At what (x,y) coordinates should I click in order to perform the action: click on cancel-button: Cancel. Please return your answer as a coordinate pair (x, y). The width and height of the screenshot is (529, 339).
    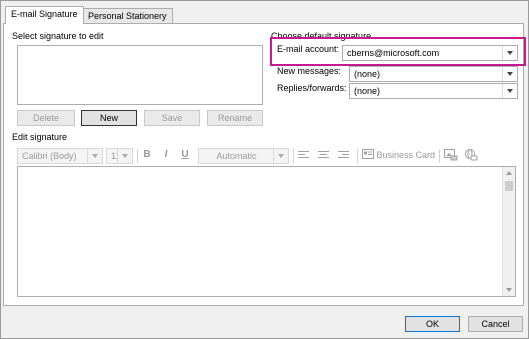
    Looking at the image, I should click on (495, 324).